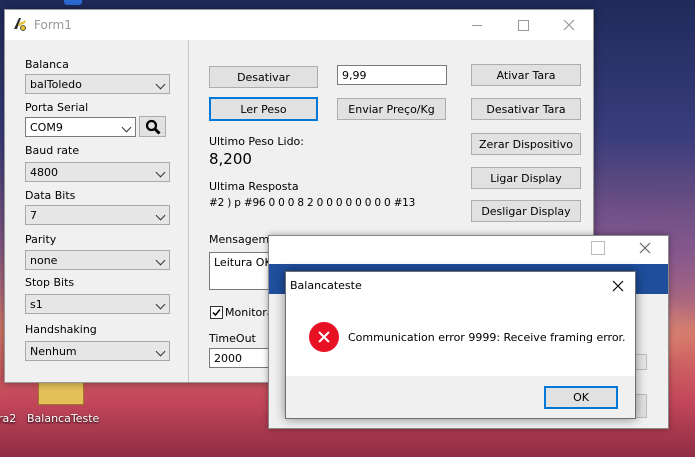  I want to click on ultima-resposta-label: Ultima Resposta, so click(254, 186).